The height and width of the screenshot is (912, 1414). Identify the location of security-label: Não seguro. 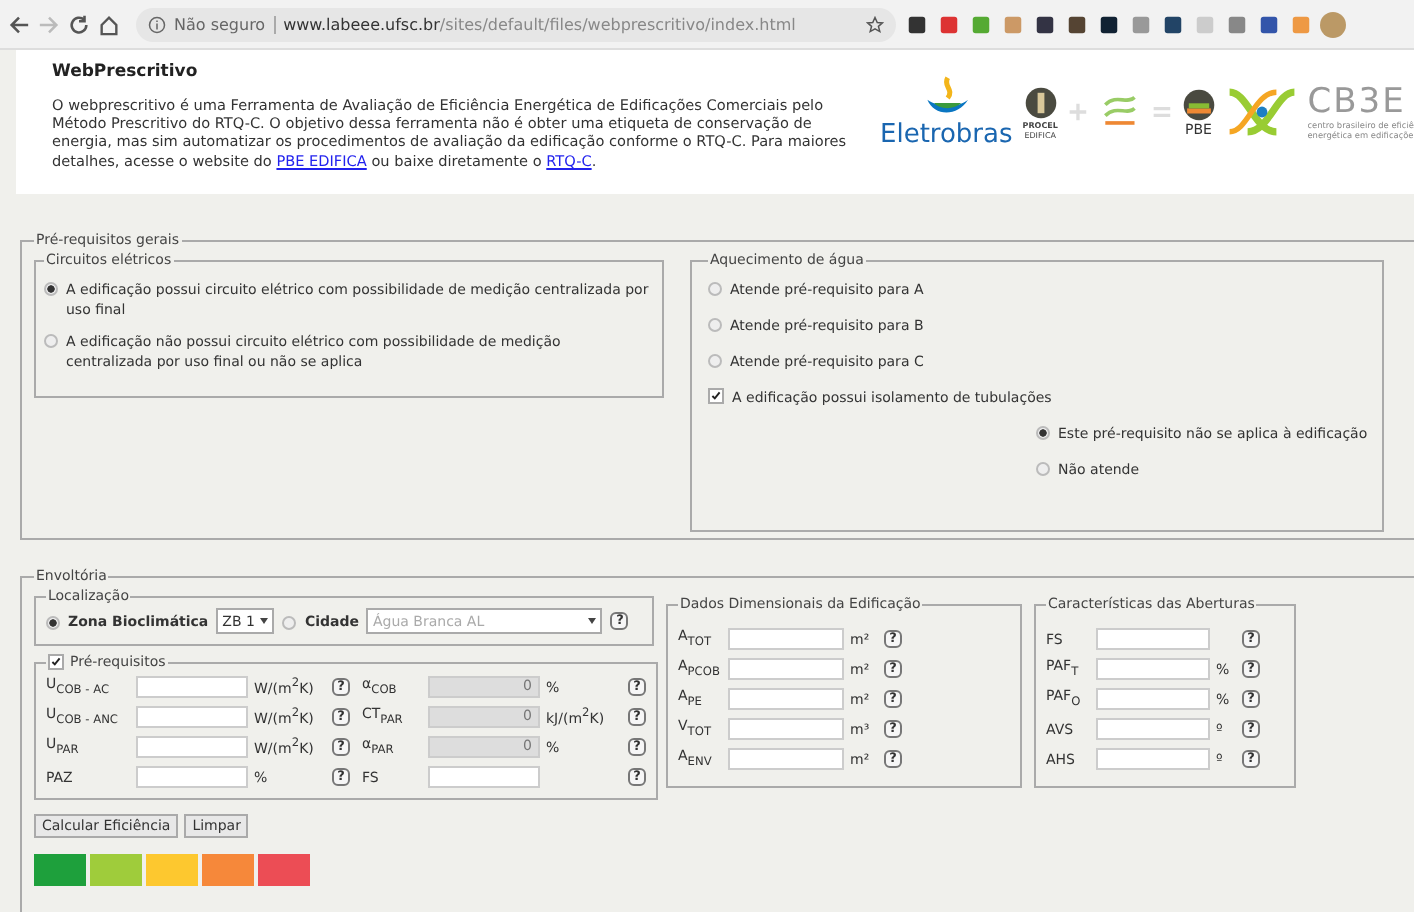
(225, 24).